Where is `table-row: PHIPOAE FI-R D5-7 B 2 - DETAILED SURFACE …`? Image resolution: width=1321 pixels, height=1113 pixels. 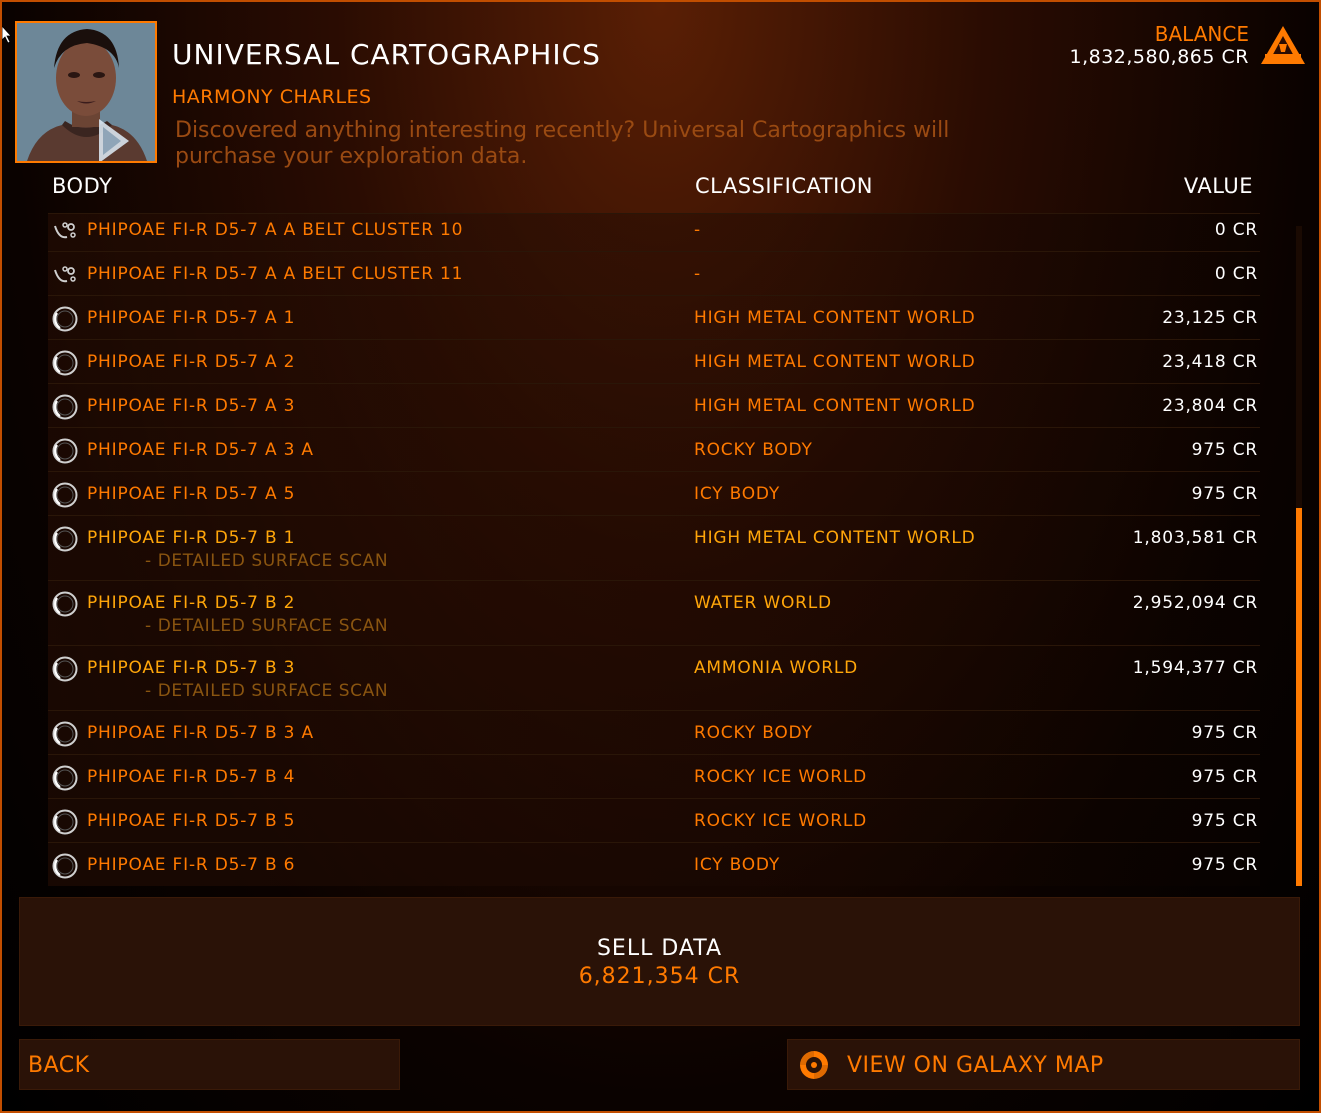
table-row: PHIPOAE FI-R D5-7 B 2 - DETAILED SURFACE … is located at coordinates (654, 613).